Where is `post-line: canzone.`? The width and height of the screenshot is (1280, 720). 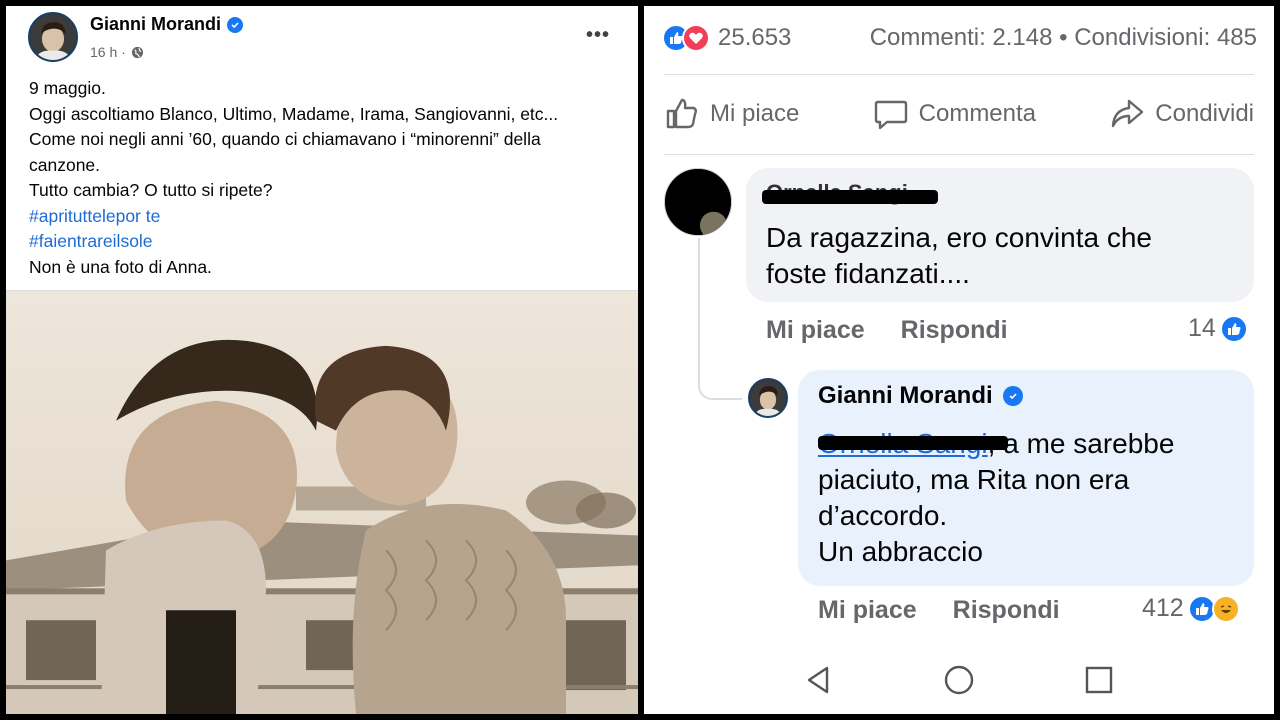
post-line: canzone. is located at coordinates (65, 164).